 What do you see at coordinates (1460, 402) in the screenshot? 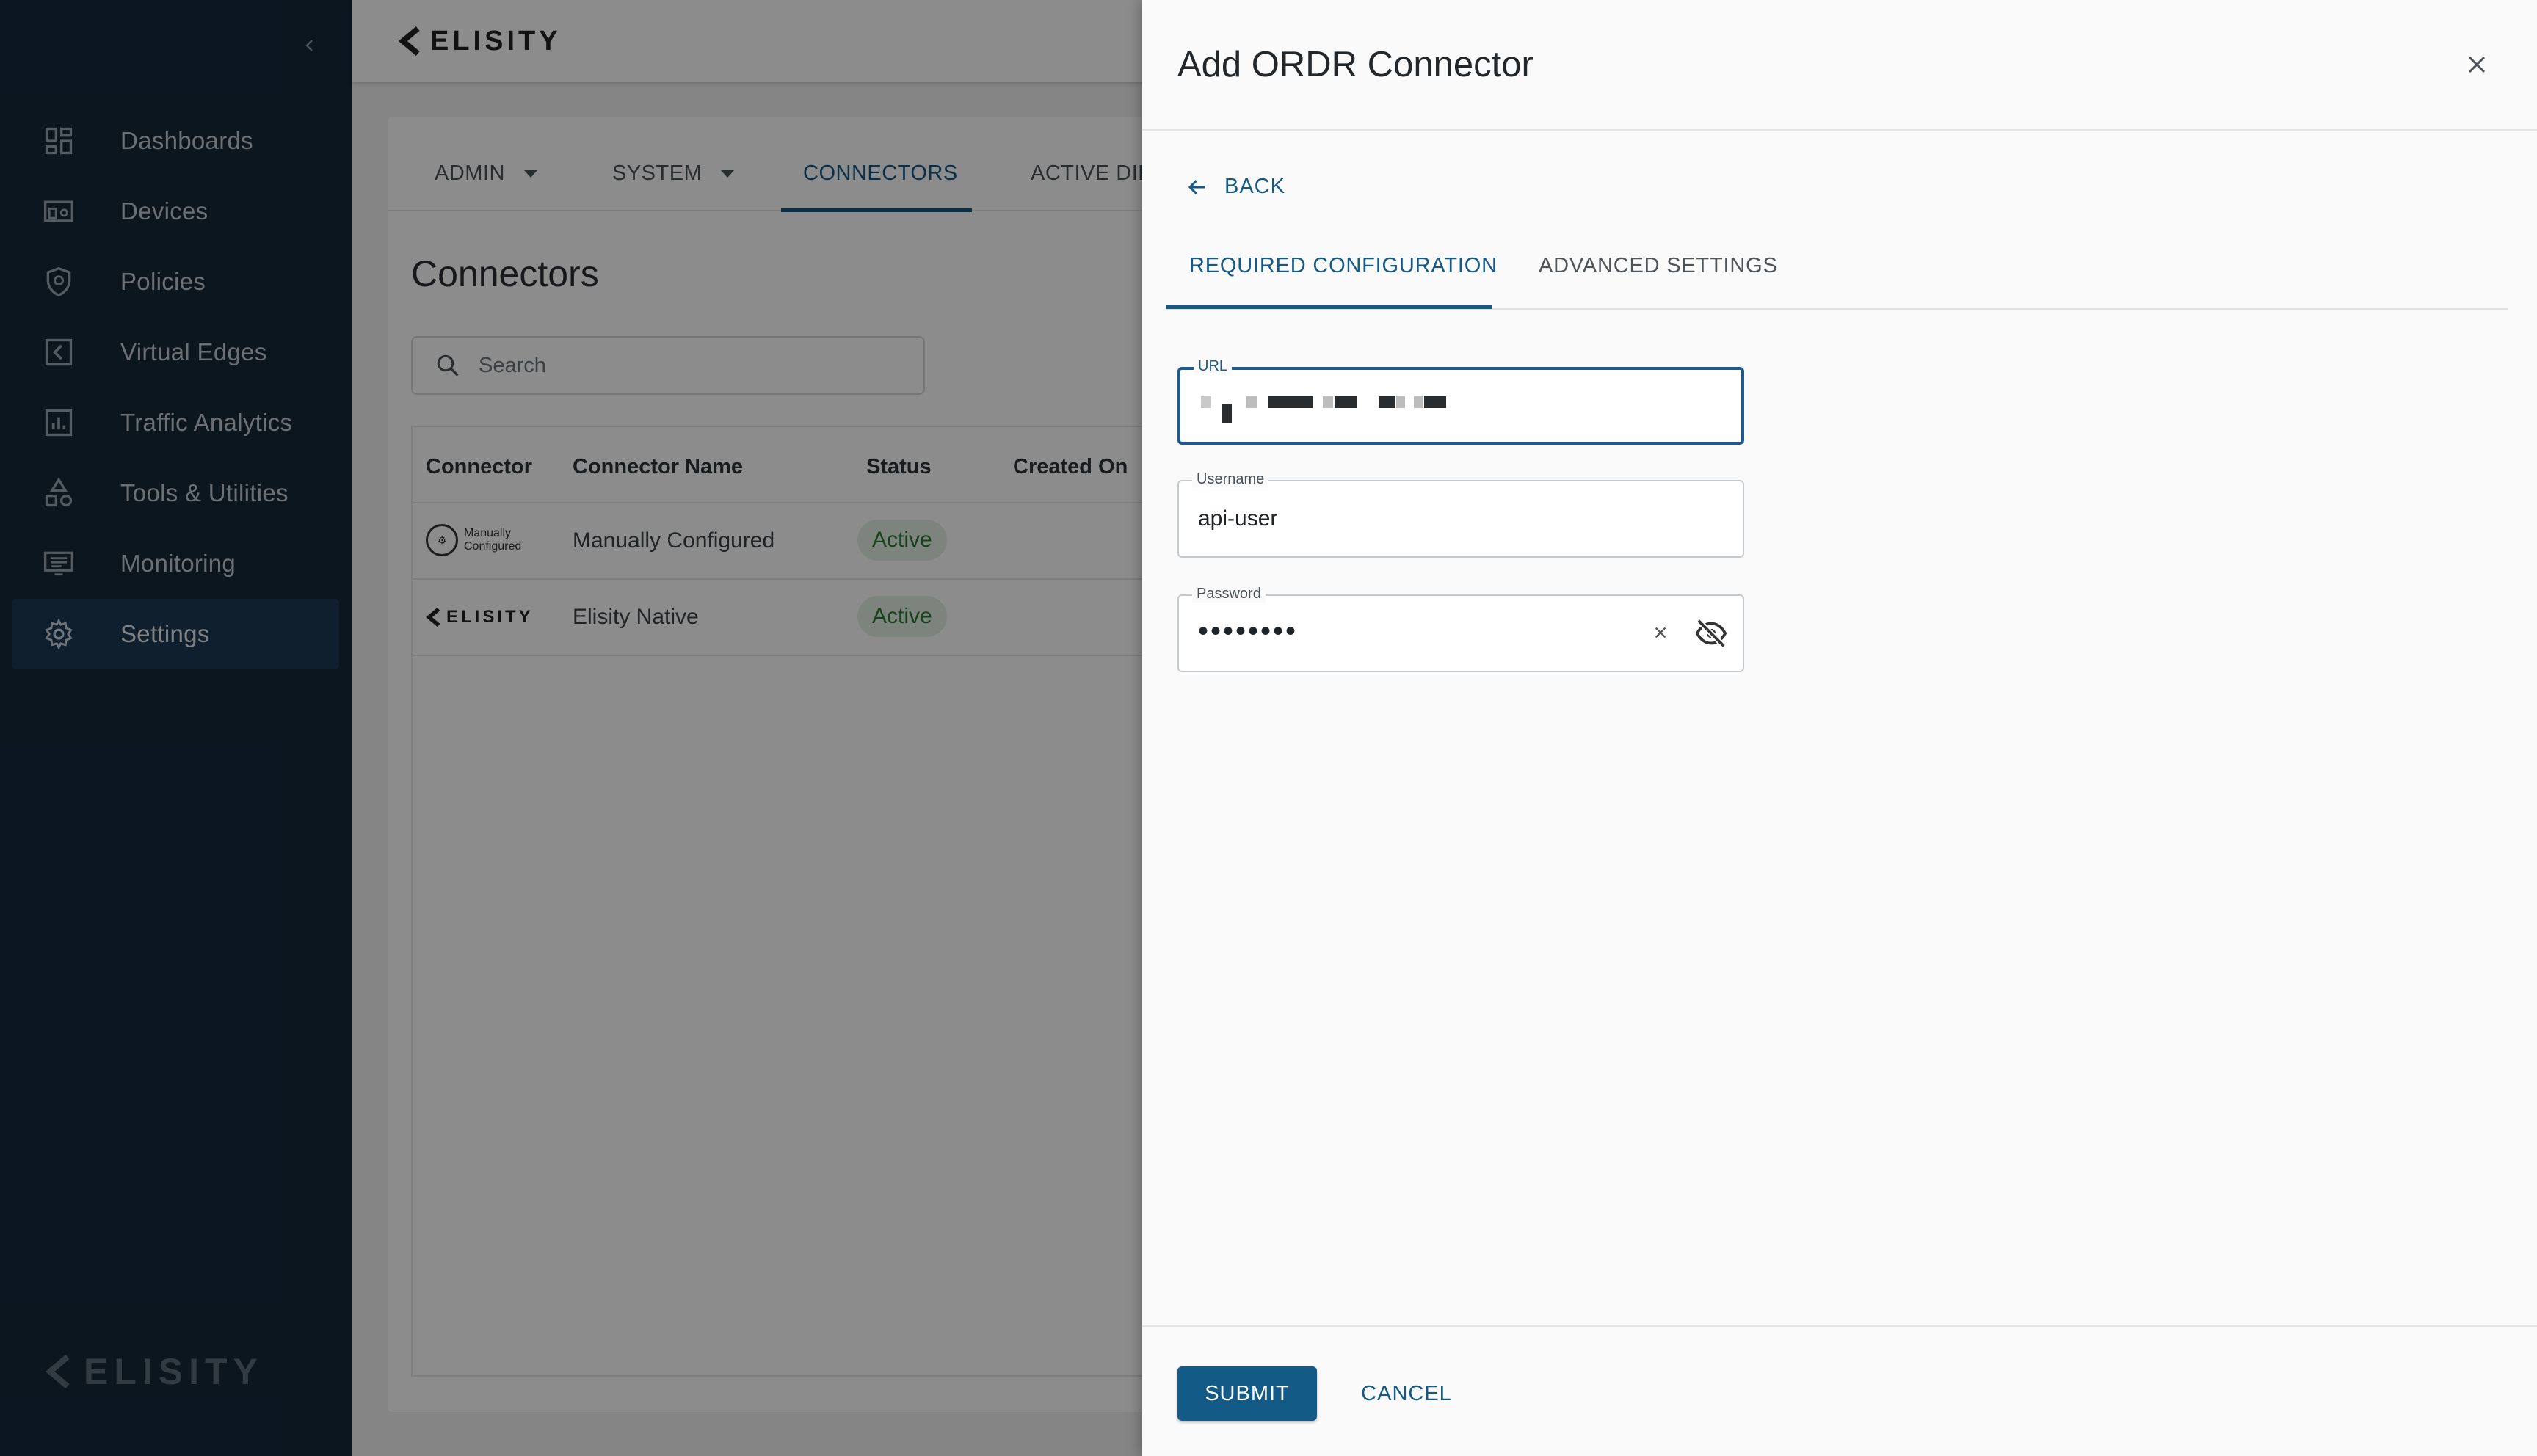
I see `url-field: URL` at bounding box center [1460, 402].